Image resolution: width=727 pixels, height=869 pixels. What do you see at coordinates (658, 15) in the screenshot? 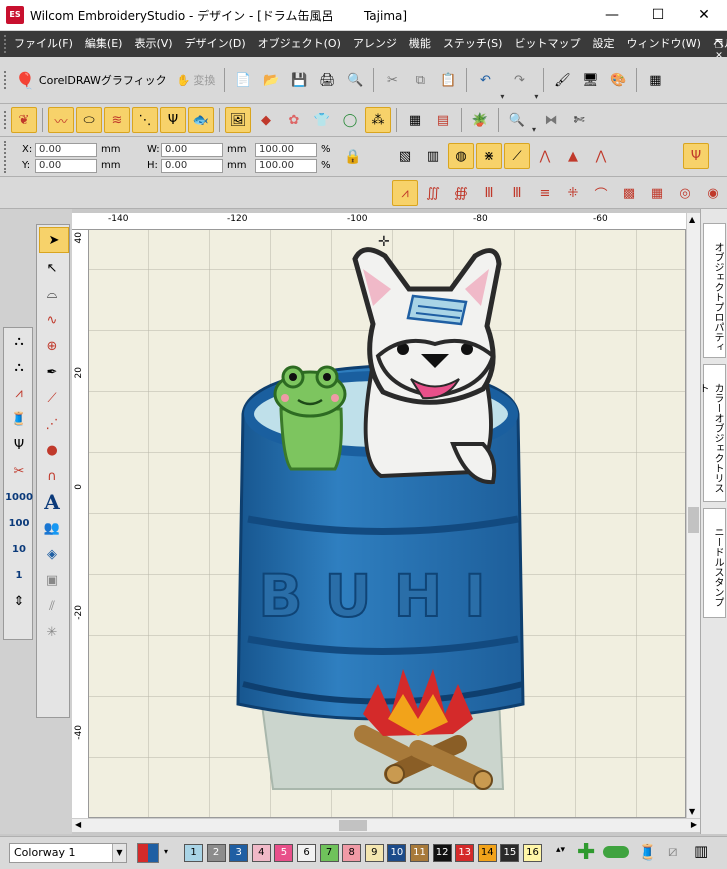
I see `maximize-button: ☐` at bounding box center [658, 15].